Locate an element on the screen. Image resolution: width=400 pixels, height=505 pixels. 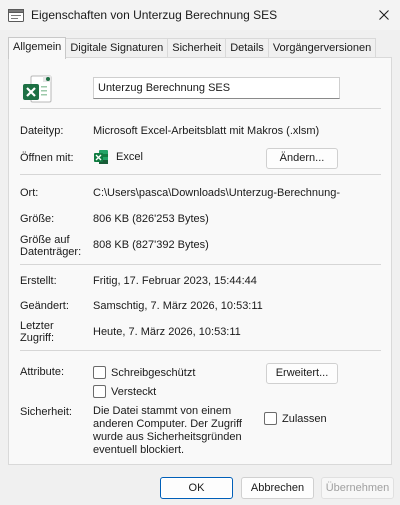
tab-previous-versions: Vorgängerversionen is located at coordinates (322, 48).